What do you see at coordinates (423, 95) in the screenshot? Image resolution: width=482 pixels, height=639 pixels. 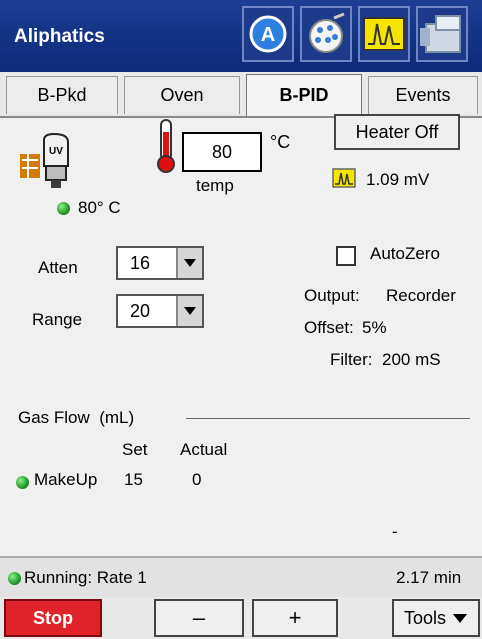 I see `tab-events: Events` at bounding box center [423, 95].